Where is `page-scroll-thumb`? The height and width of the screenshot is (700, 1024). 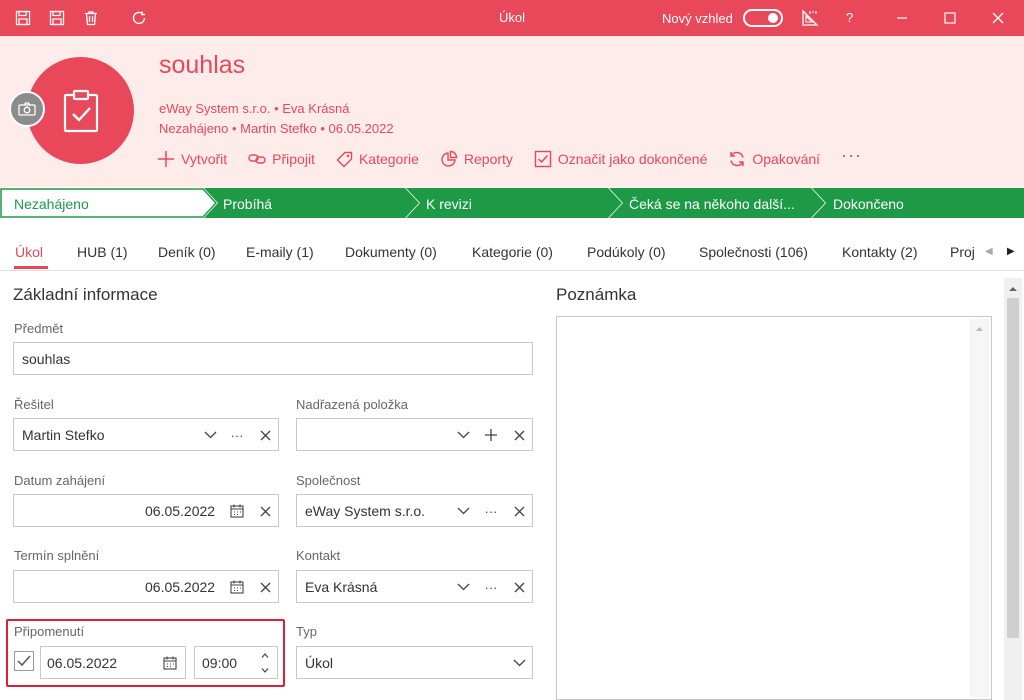
page-scroll-thumb is located at coordinates (1013, 468).